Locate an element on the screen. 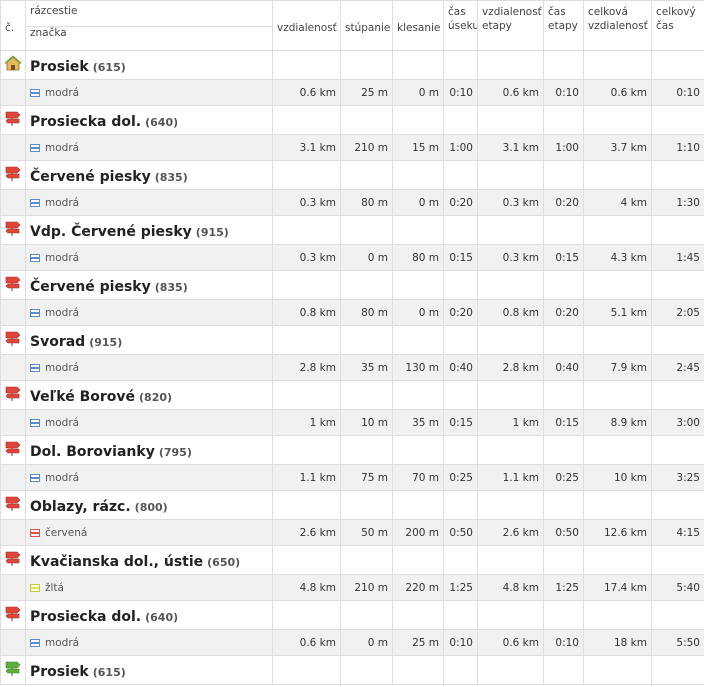 This screenshot has height=687, width=704. junction-name: Dol. Borovianky is located at coordinates (92, 452).